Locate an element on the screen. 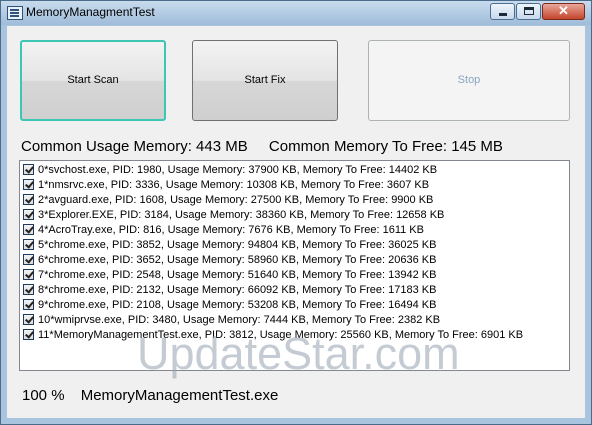 Image resolution: width=592 pixels, height=425 pixels. minimize-icon is located at coordinates (503, 14).